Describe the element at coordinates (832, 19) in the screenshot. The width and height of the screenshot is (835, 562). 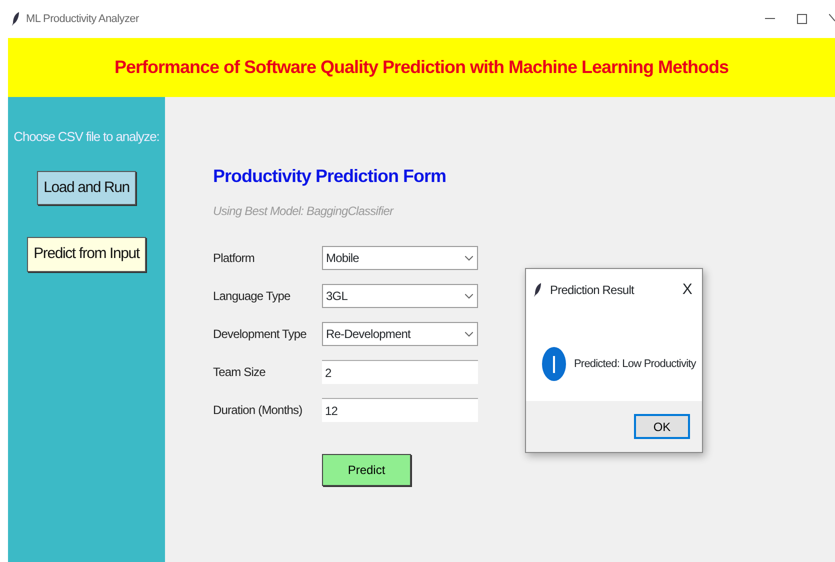
I see `close-icon` at that location.